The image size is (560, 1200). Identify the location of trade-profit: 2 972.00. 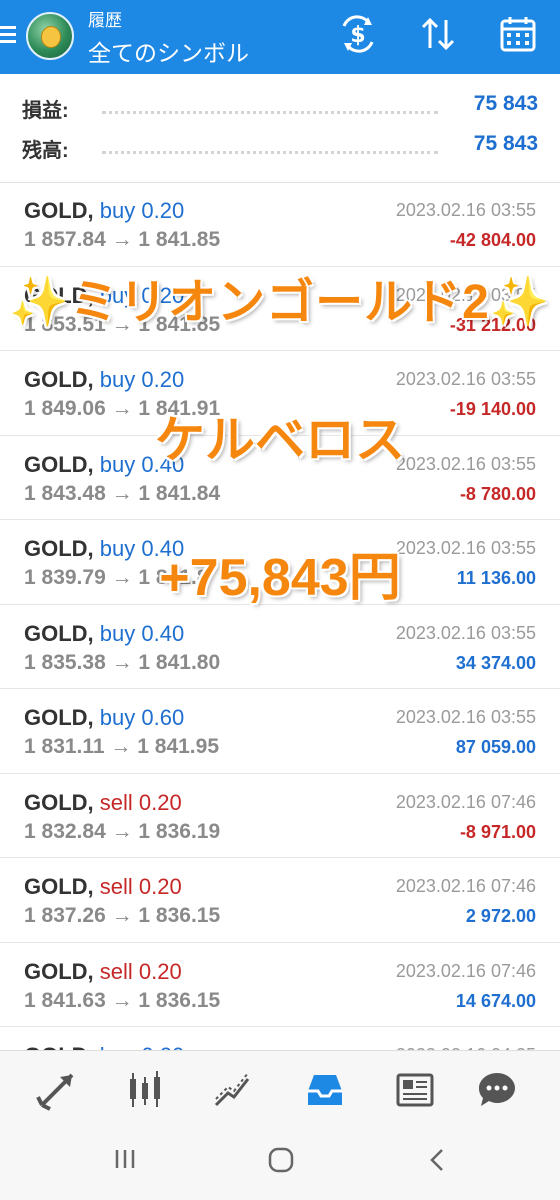
(500, 916).